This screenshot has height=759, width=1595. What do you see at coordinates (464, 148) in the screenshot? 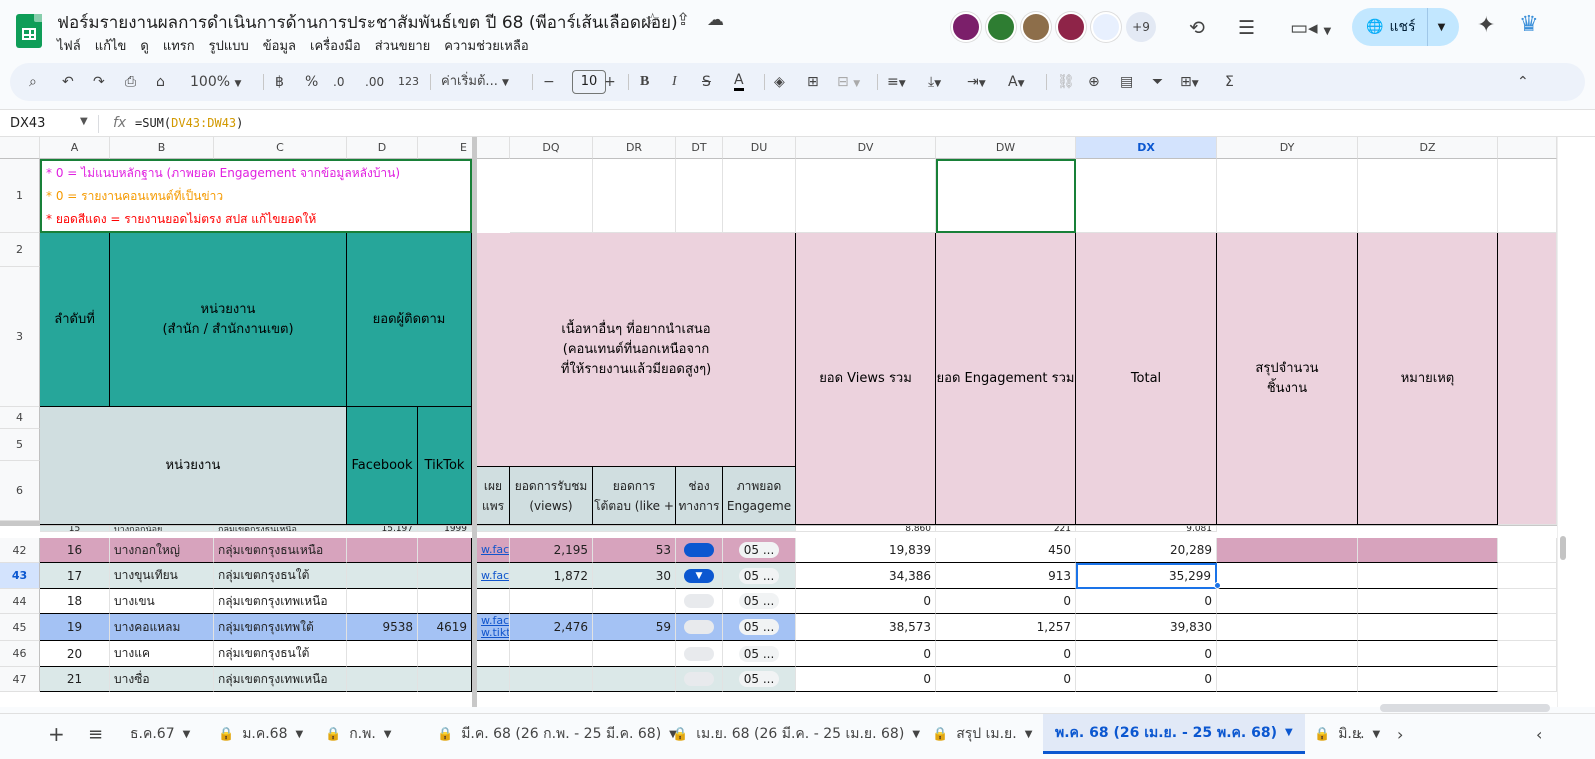
I see `column-header-e: E` at bounding box center [464, 148].